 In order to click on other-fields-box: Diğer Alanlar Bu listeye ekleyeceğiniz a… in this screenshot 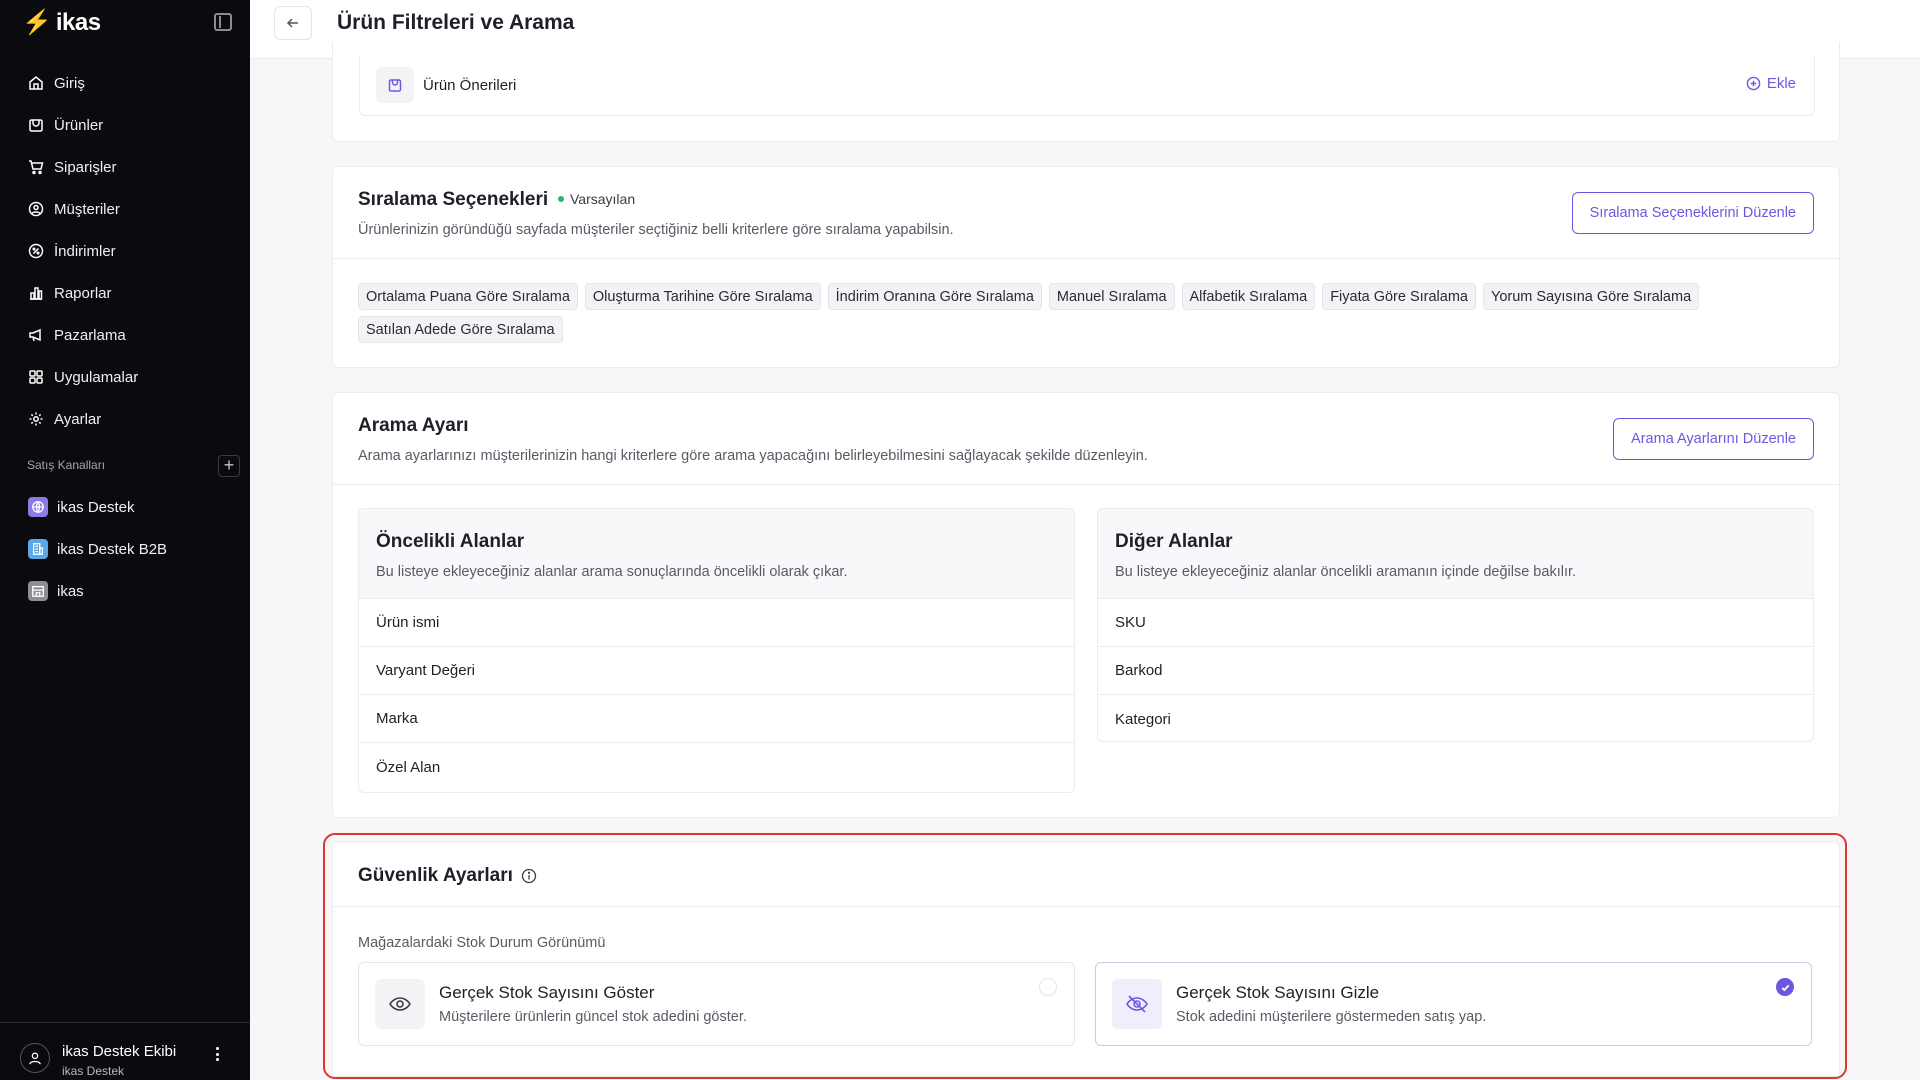, I will do `click(1455, 625)`.